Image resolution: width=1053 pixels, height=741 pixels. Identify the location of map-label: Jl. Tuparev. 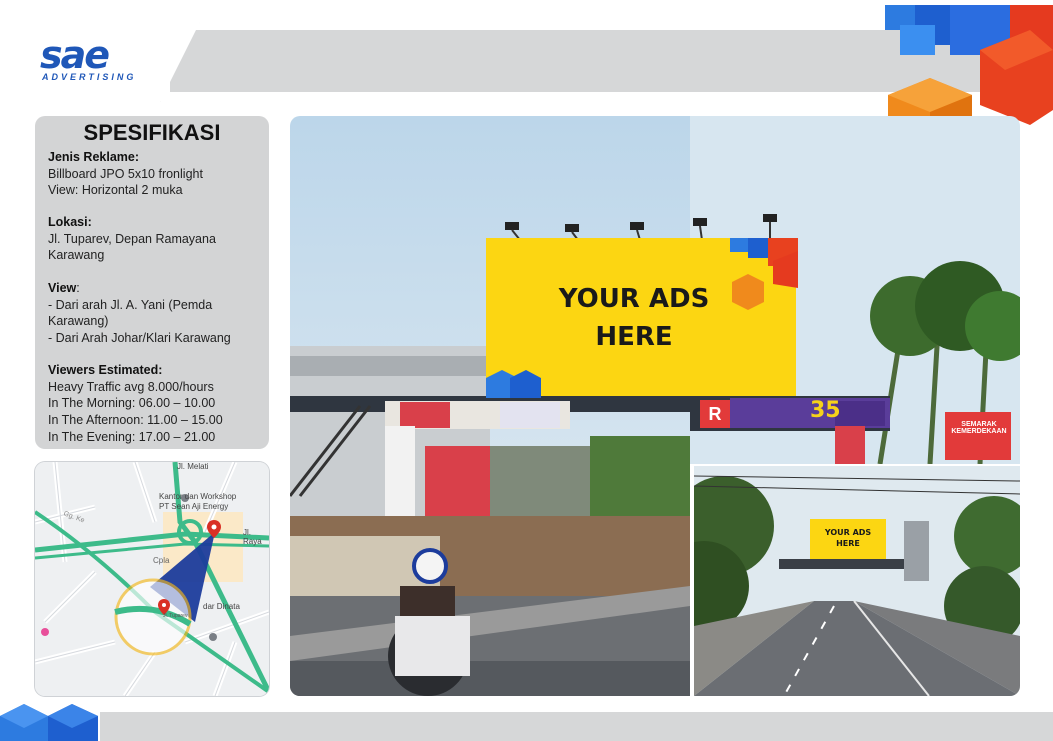
(175, 616).